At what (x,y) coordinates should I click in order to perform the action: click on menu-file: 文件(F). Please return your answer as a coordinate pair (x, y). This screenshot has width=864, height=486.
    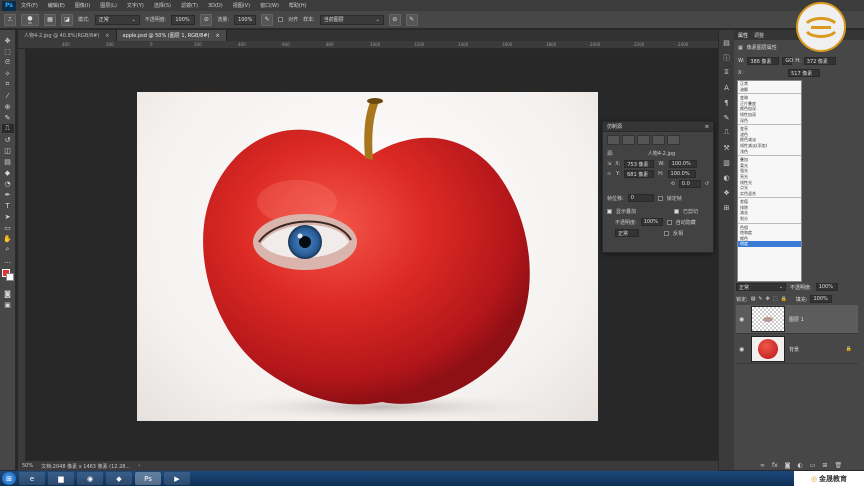
    Looking at the image, I should click on (29, 5).